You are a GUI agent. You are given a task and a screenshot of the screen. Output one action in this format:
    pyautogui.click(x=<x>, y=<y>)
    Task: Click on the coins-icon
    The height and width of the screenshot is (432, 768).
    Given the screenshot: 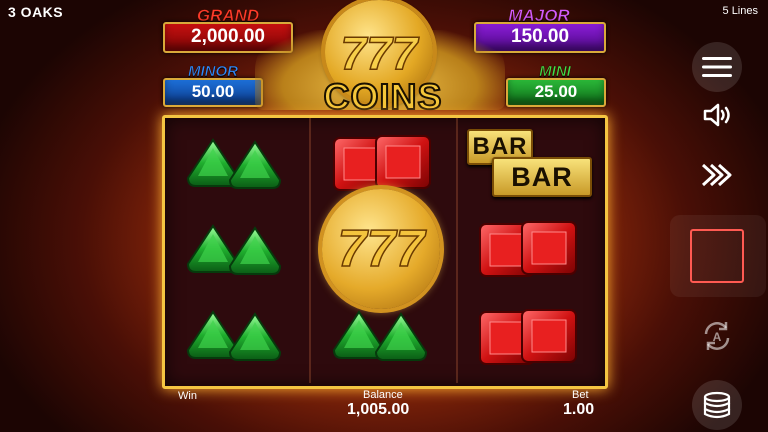 What is the action you would take?
    pyautogui.click(x=717, y=405)
    